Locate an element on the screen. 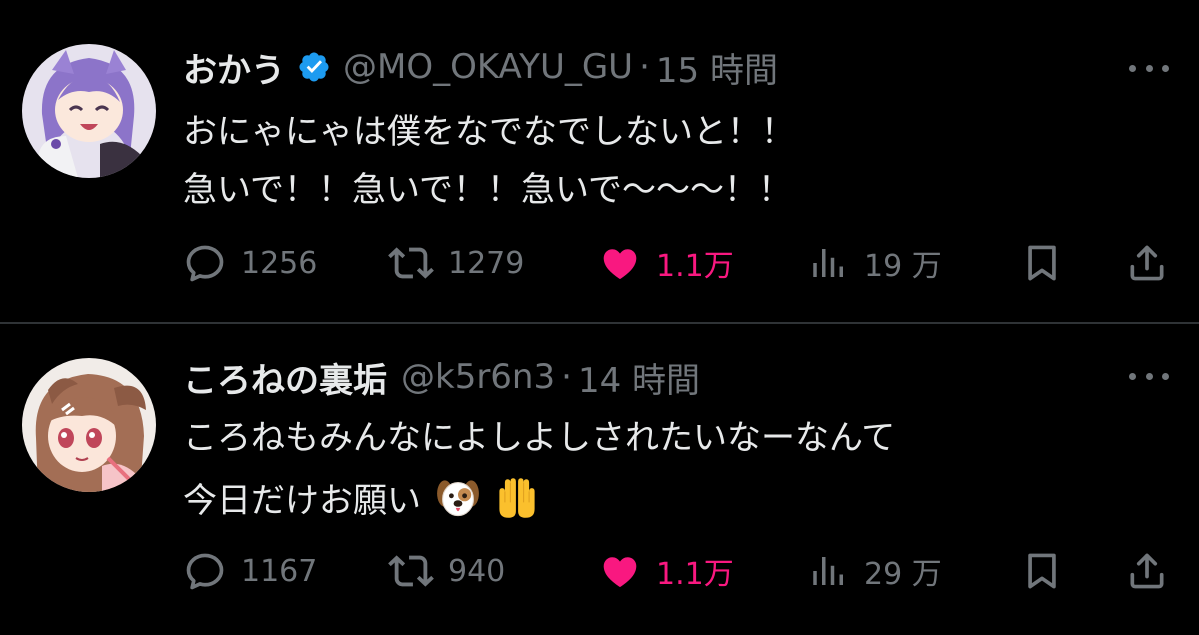  reply-count: 1167 is located at coordinates (279, 571).